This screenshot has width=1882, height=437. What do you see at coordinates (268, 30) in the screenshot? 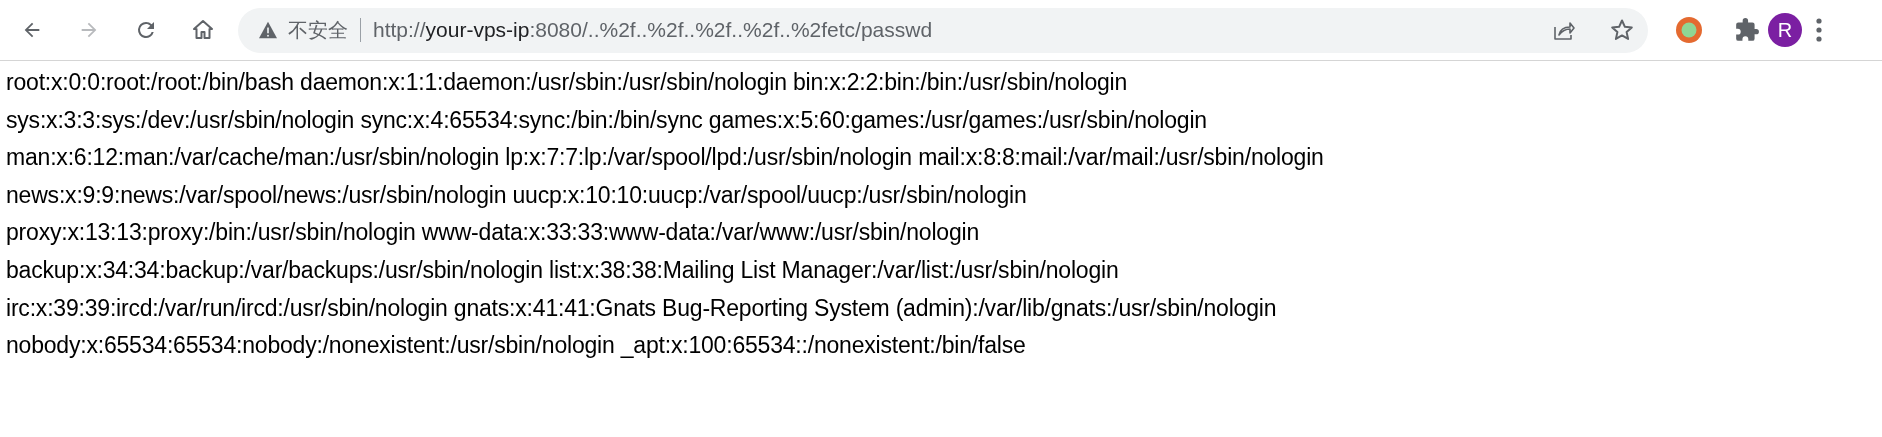
I see `warning-icon` at bounding box center [268, 30].